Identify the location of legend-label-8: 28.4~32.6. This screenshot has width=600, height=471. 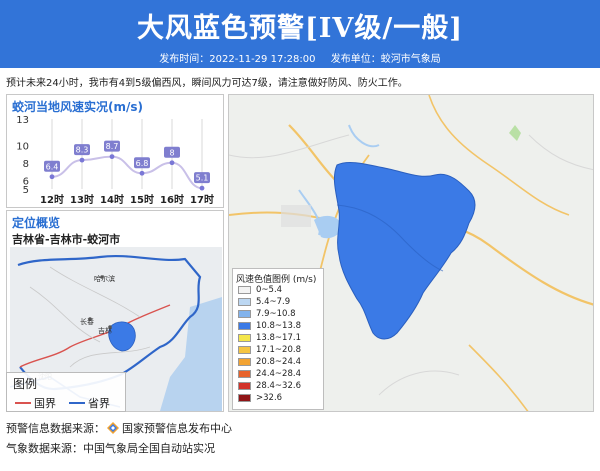
(278, 386).